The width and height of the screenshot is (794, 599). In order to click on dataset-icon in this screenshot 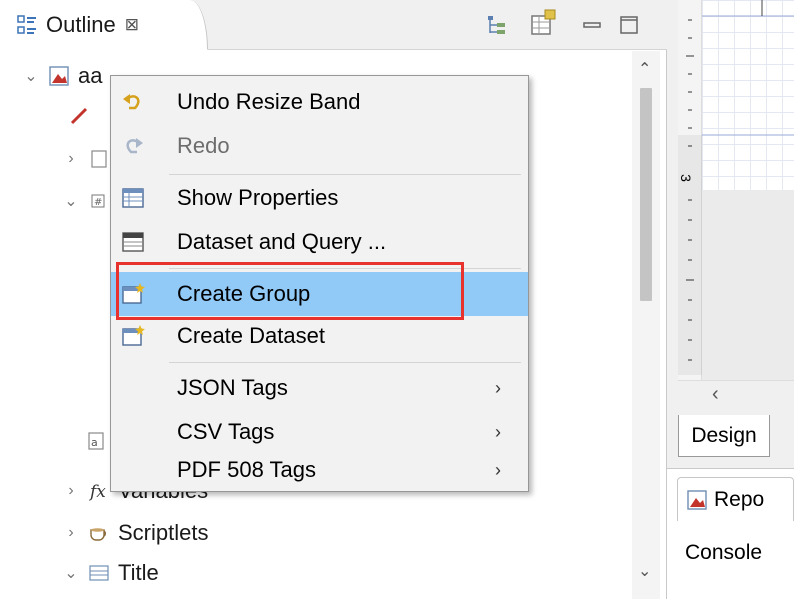, I will do `click(99, 159)`.